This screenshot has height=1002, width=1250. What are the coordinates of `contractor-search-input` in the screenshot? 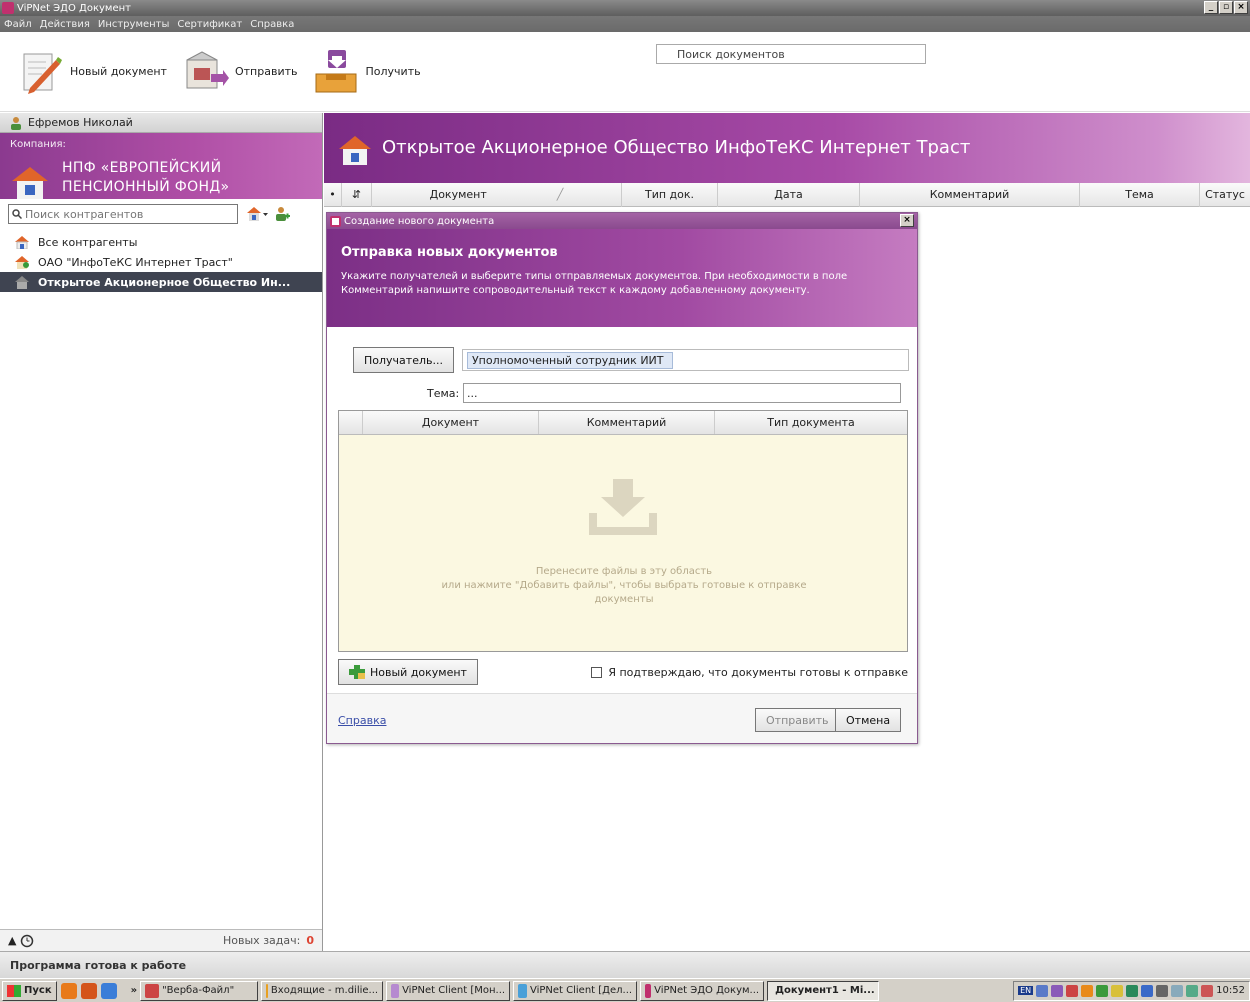 It's located at (123, 214).